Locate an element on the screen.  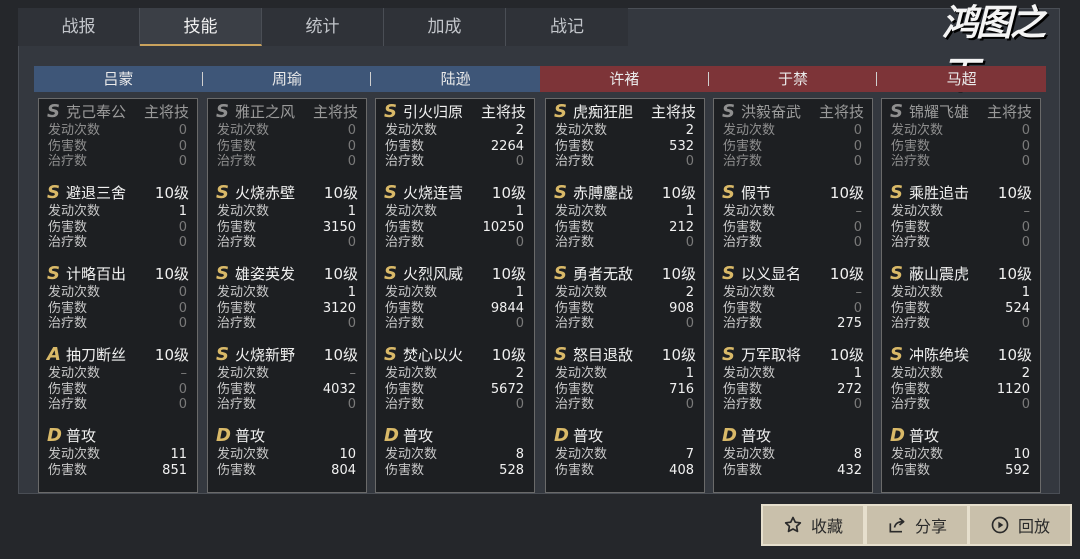
skill-grade: A is located at coordinates (54, 354).